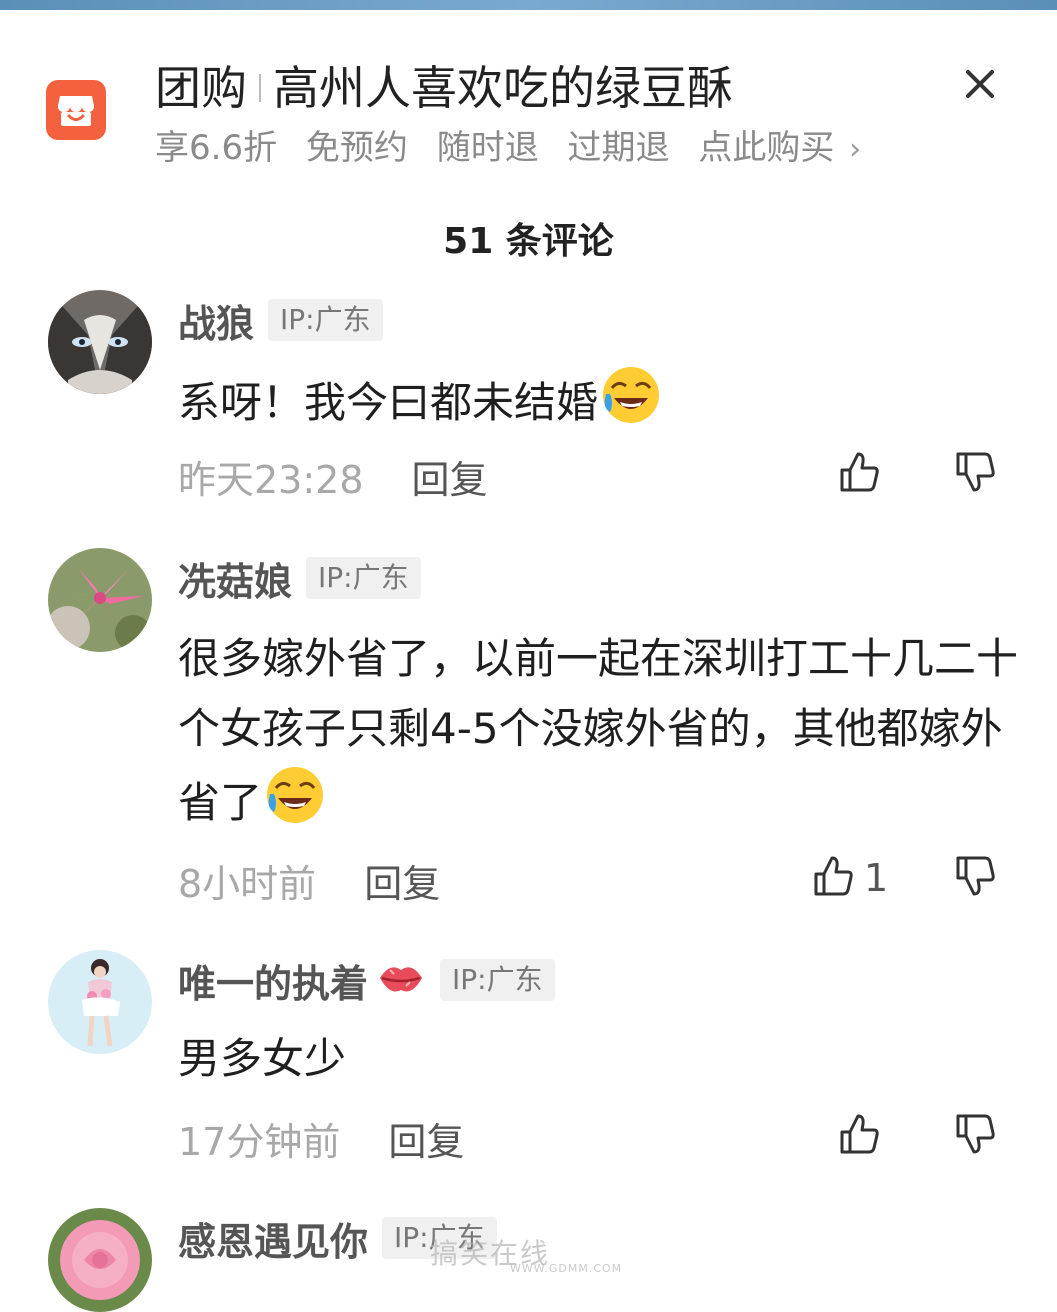 The image size is (1057, 1312). Describe the element at coordinates (235, 578) in the screenshot. I see `username: 冼菇娘` at that location.